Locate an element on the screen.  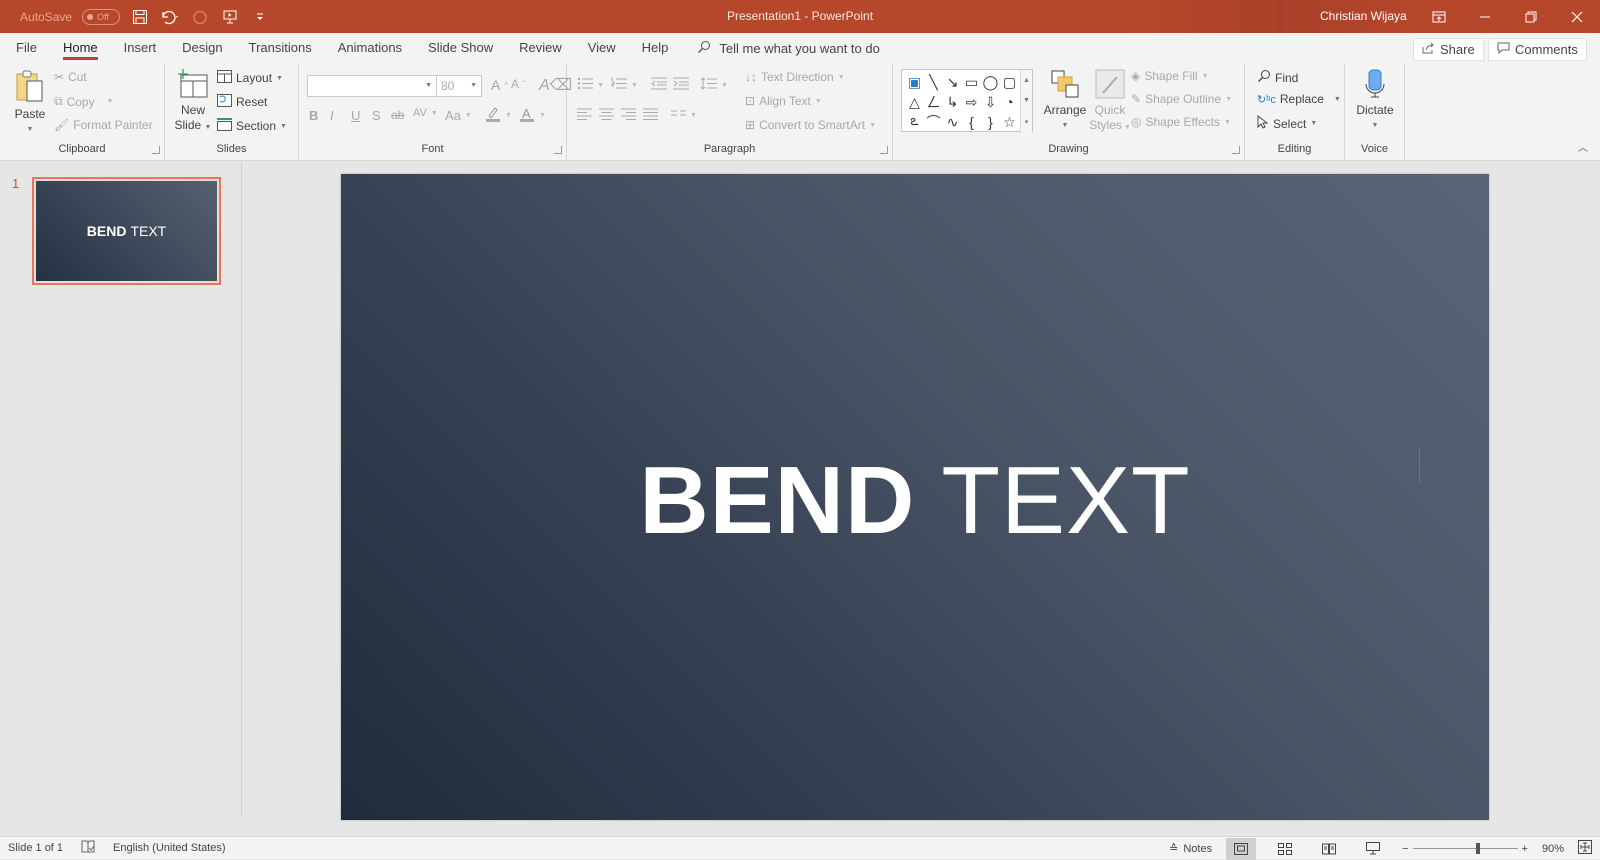
shape-item-icon: ▢ is located at coordinates (1009, 82).